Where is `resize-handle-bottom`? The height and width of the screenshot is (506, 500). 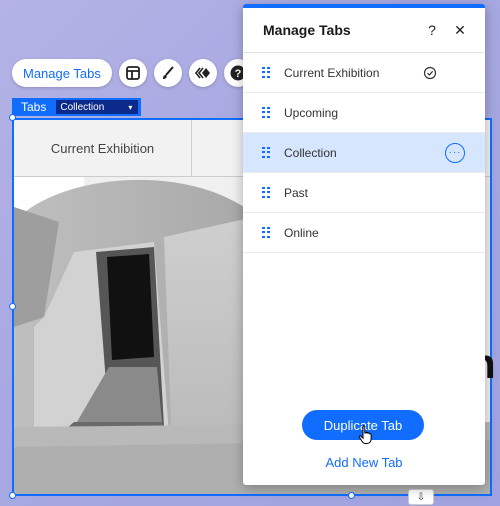
resize-handle-bottom is located at coordinates (351, 495).